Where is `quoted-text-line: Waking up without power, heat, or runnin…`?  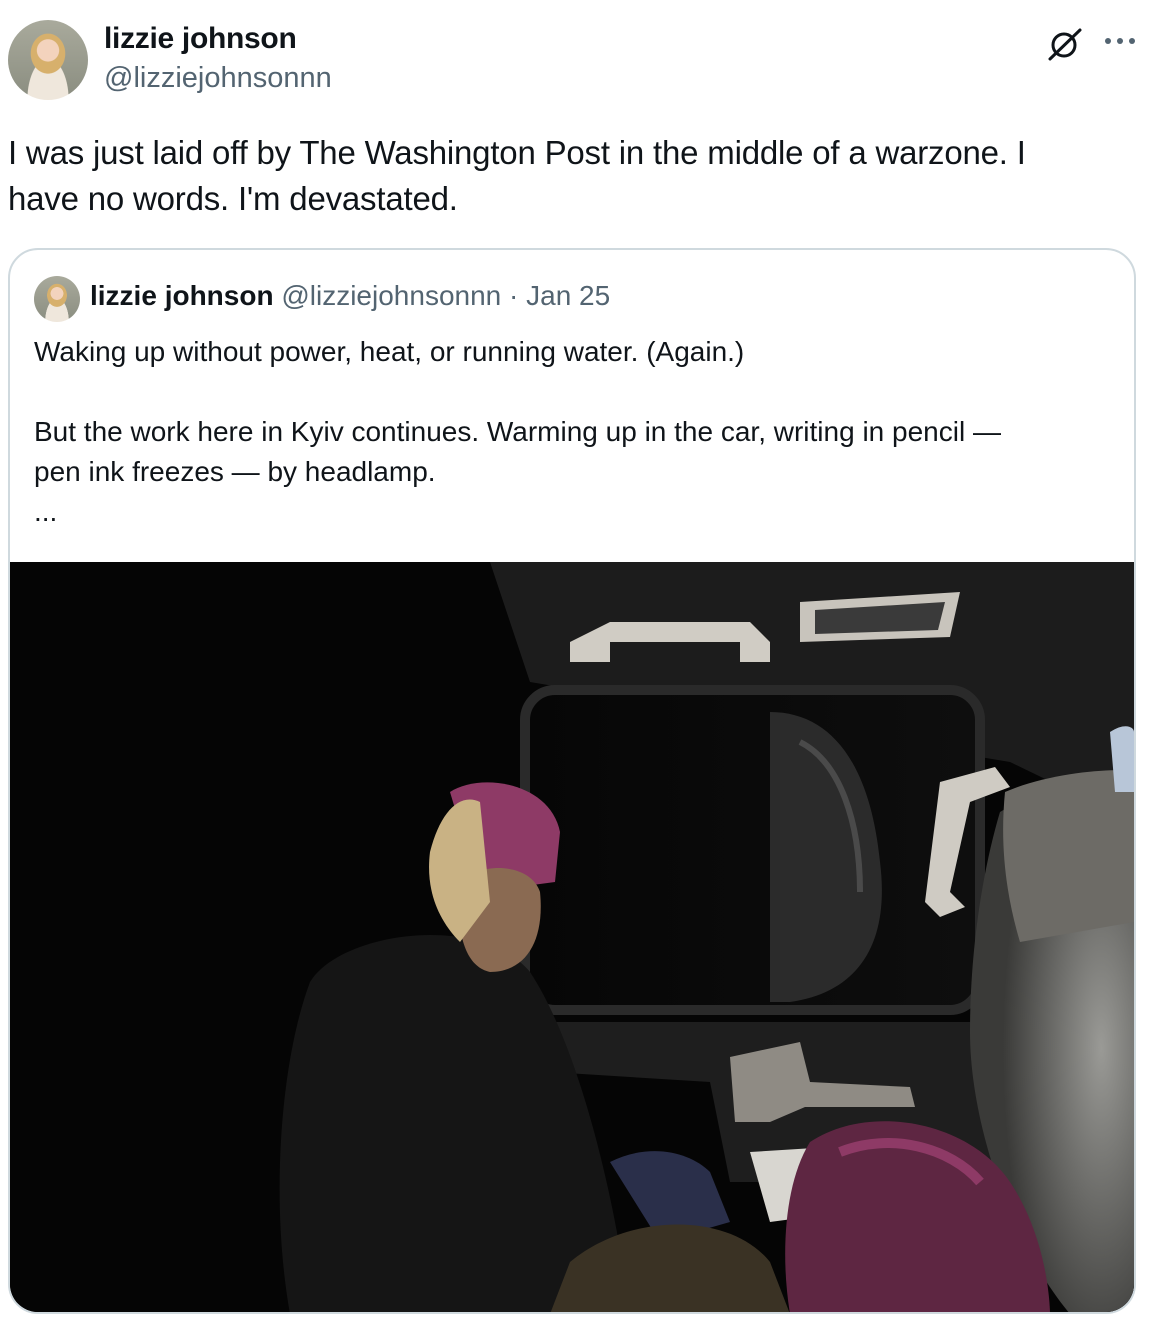
quoted-text-line: Waking up without power, heat, or runnin… is located at coordinates (389, 351).